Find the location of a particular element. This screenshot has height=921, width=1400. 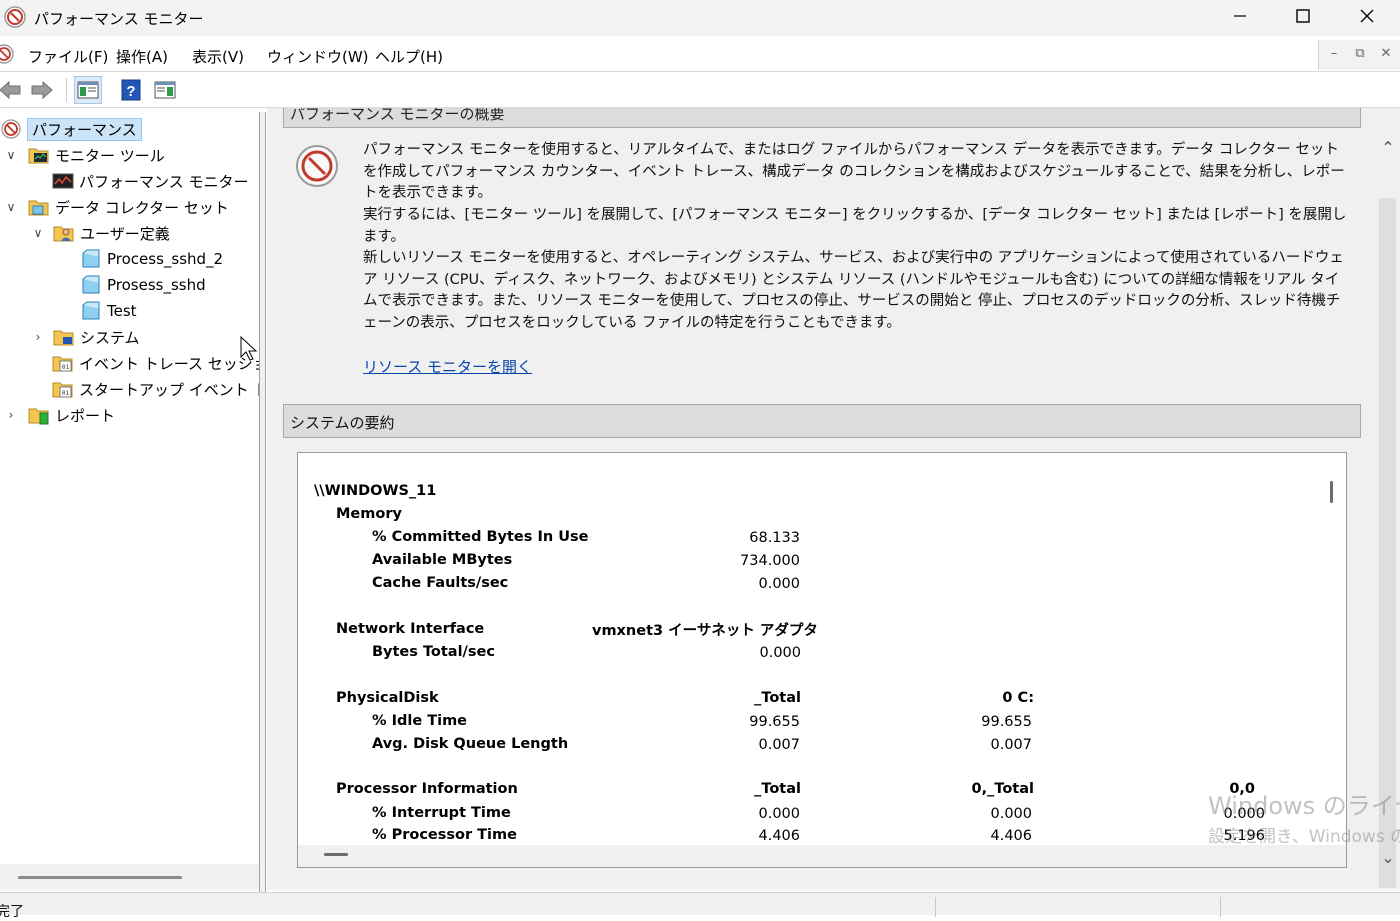

tree-label-reports: レポート is located at coordinates (85, 415).